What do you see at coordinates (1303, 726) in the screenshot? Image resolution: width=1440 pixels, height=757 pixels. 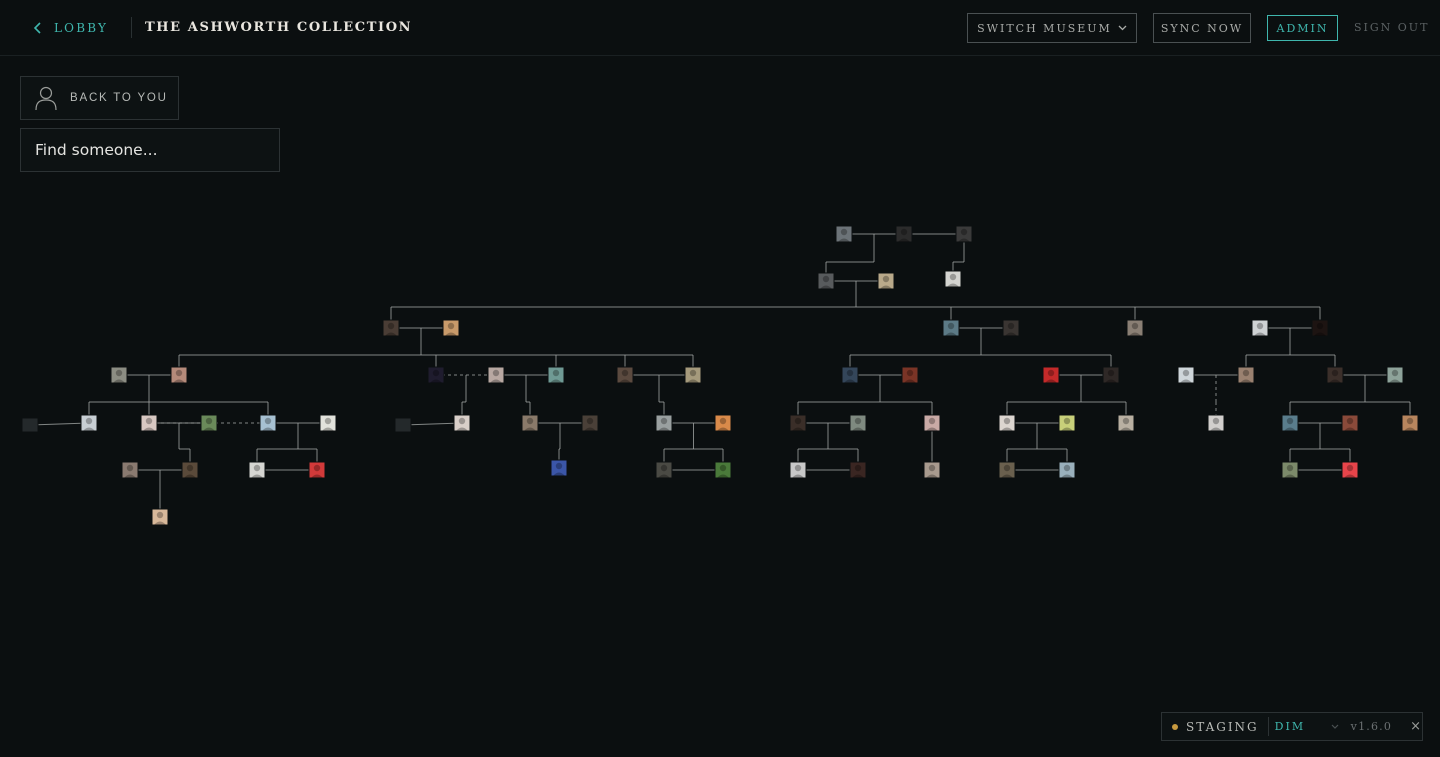 I see `mode-select: DIM` at bounding box center [1303, 726].